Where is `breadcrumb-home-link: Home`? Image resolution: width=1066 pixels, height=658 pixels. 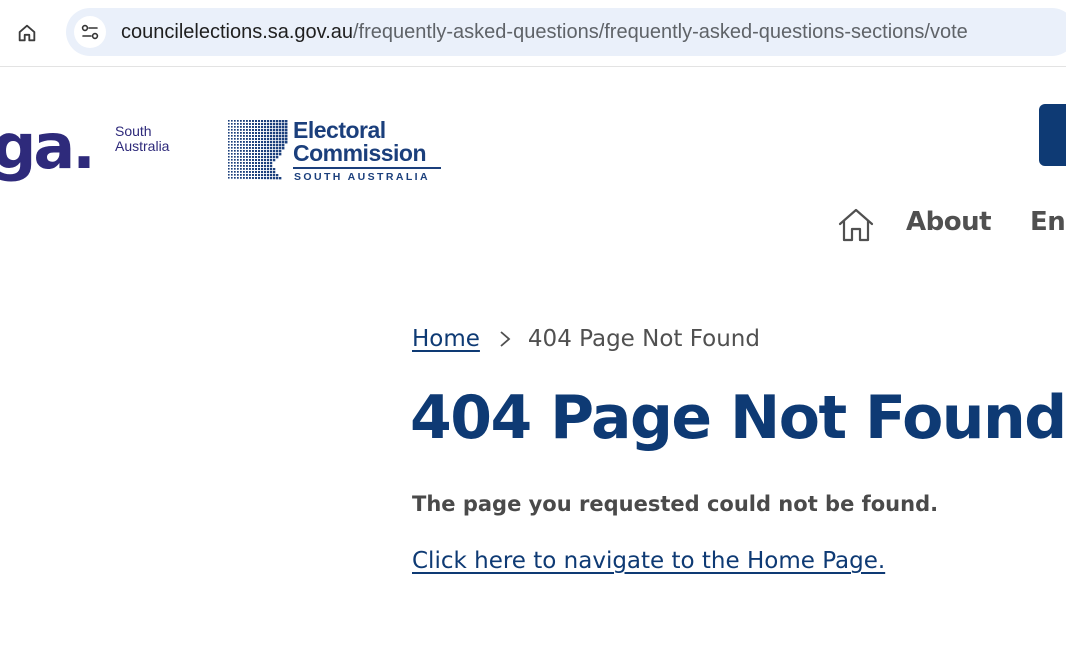 breadcrumb-home-link: Home is located at coordinates (446, 339).